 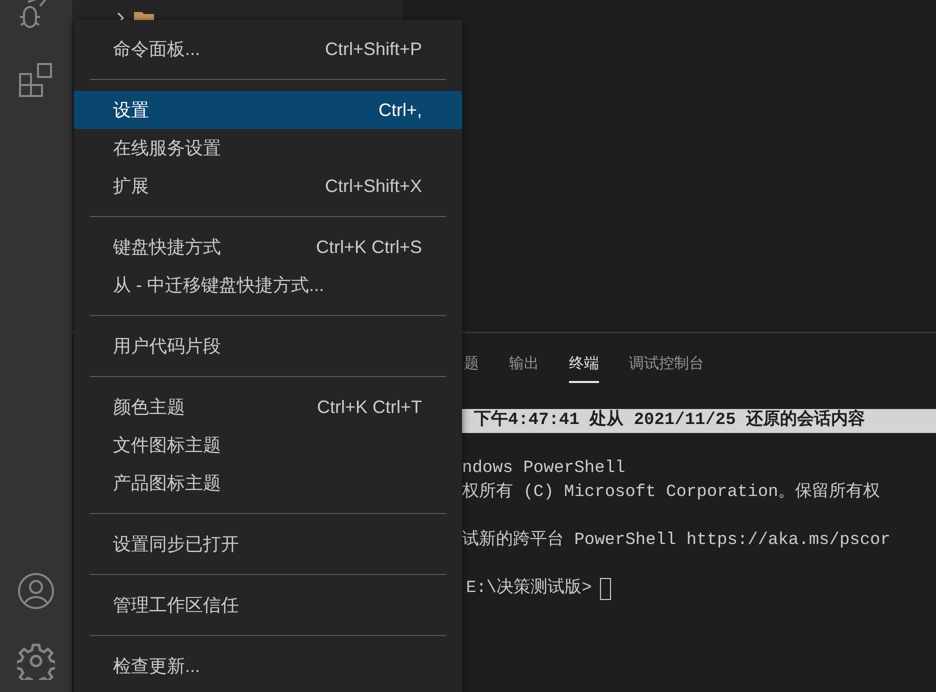 What do you see at coordinates (268, 49) in the screenshot?
I see `menu-item: 命令面板... Ctrl+Shift+P` at bounding box center [268, 49].